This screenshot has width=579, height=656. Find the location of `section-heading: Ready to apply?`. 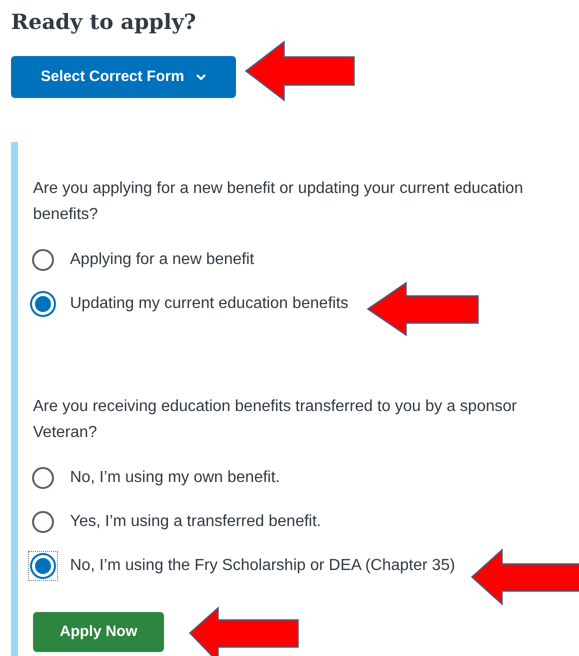

section-heading: Ready to apply? is located at coordinates (103, 22).